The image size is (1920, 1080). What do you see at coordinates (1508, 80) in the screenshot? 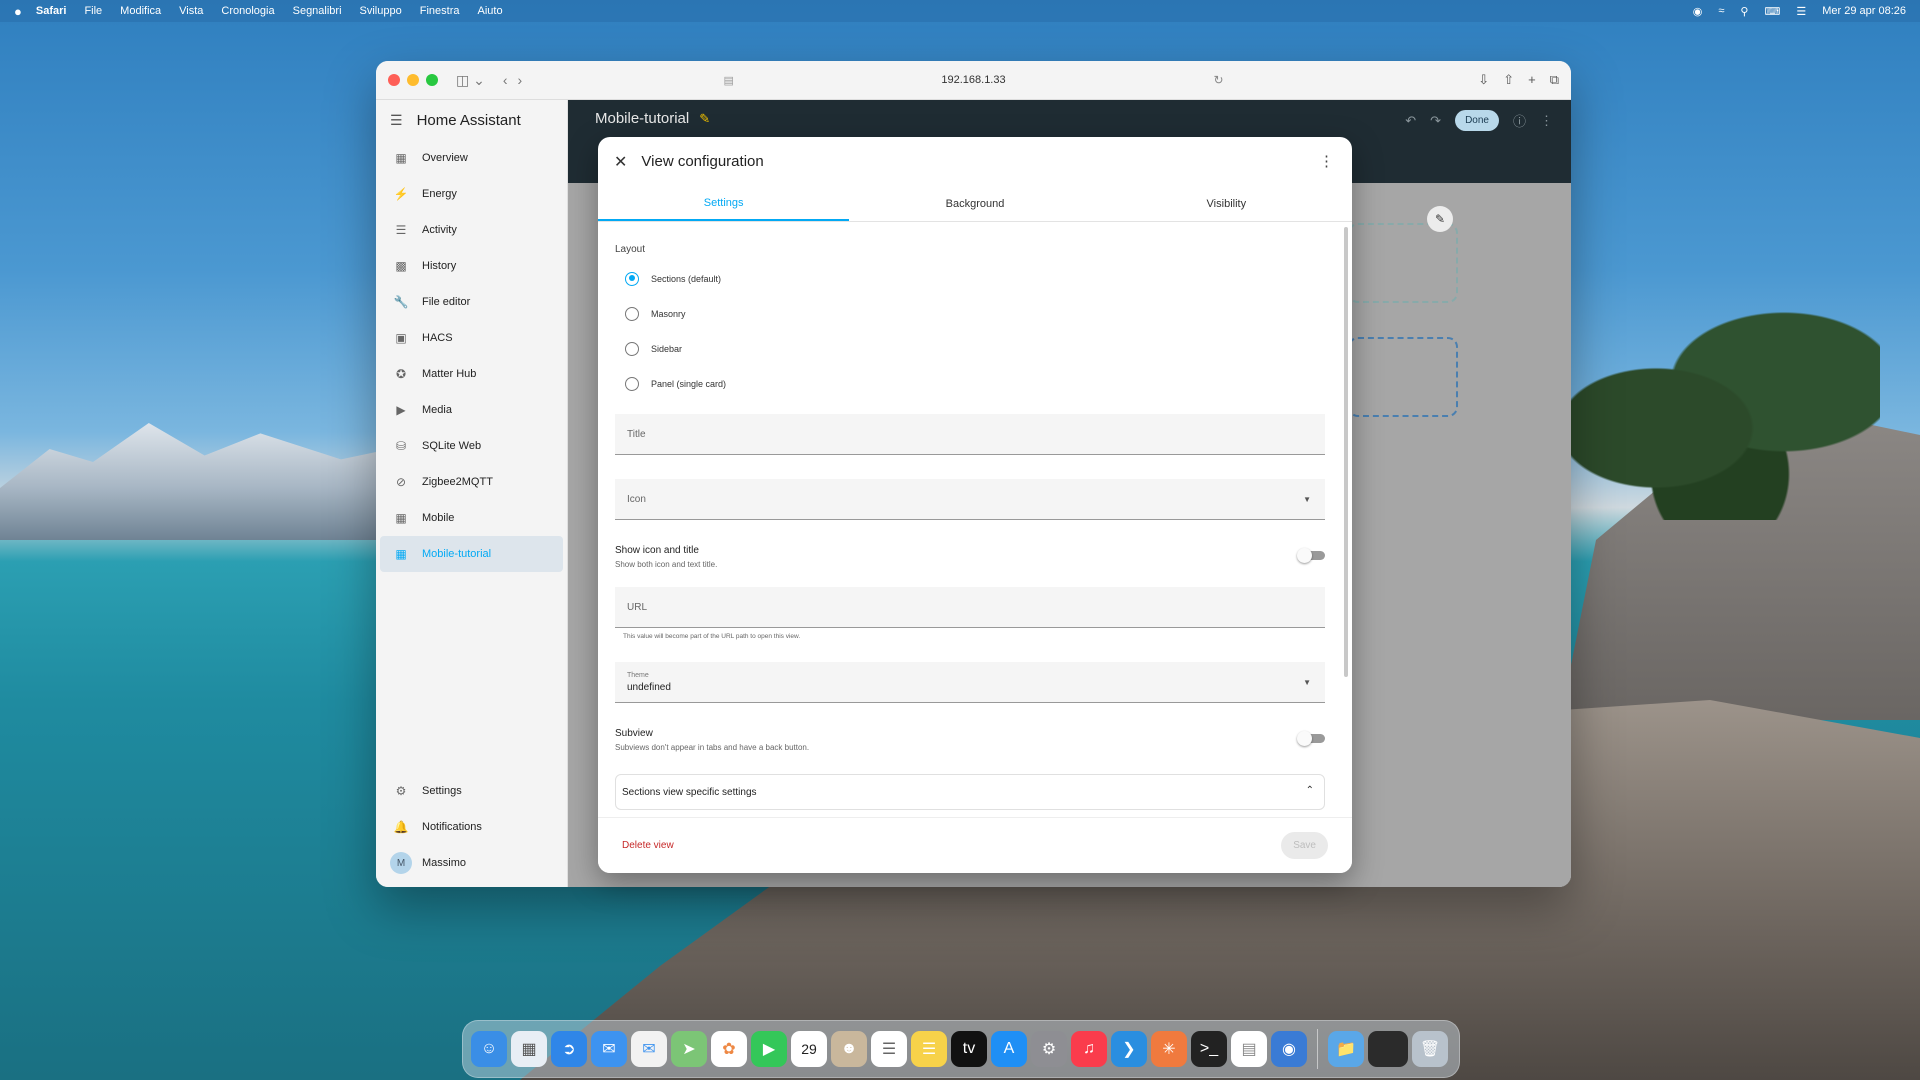
I see `share-icon: ⇧` at bounding box center [1508, 80].